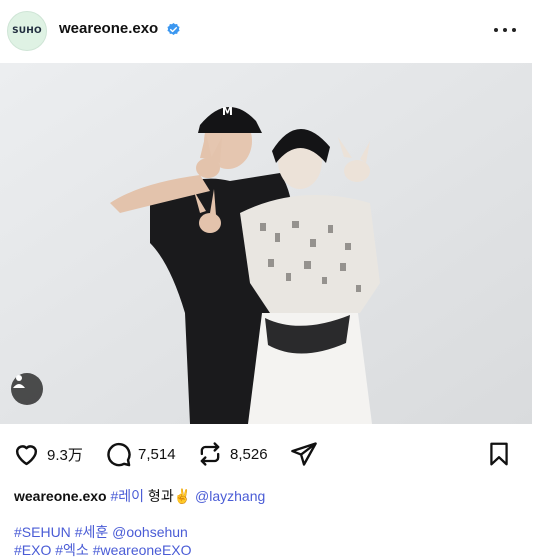 Image resolution: width=538 pixels, height=560 pixels. Describe the element at coordinates (274, 550) in the screenshot. I see `hashtag-line-2: #EXO #엑소 #weareoneEXO` at that location.